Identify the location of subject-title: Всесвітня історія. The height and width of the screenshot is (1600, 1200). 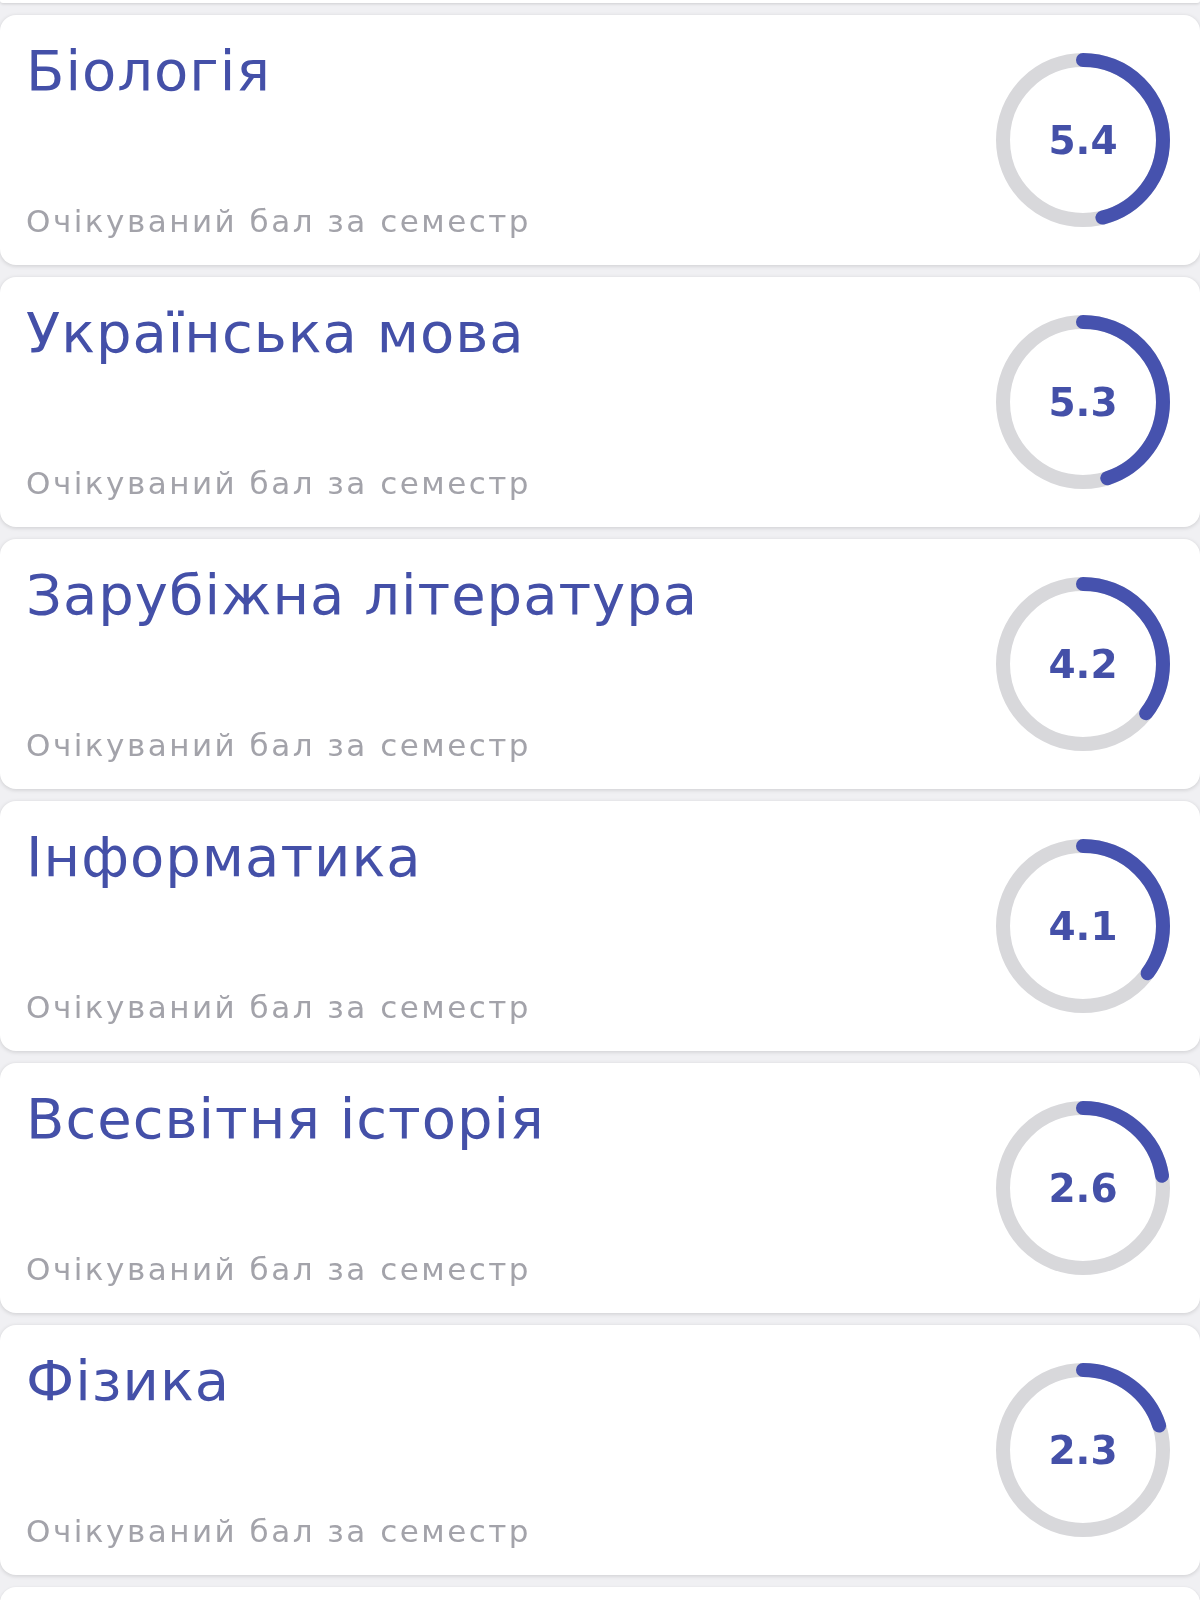
(286, 1119).